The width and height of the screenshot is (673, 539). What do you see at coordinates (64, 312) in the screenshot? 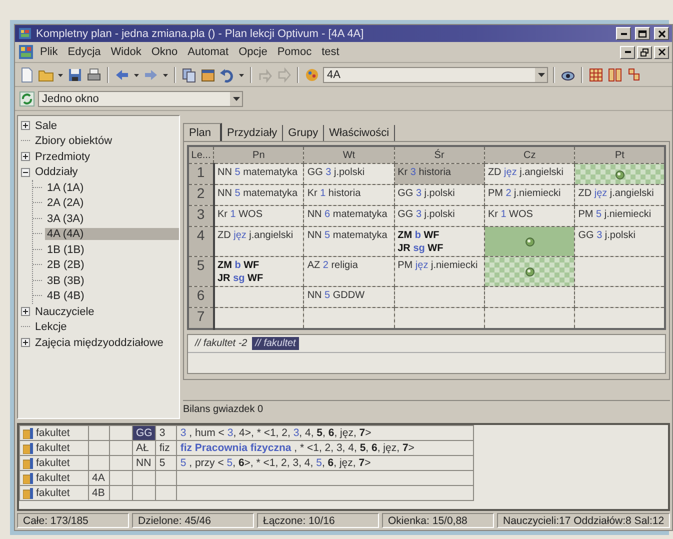
I see `tree-item: Nauczyciele` at bounding box center [64, 312].